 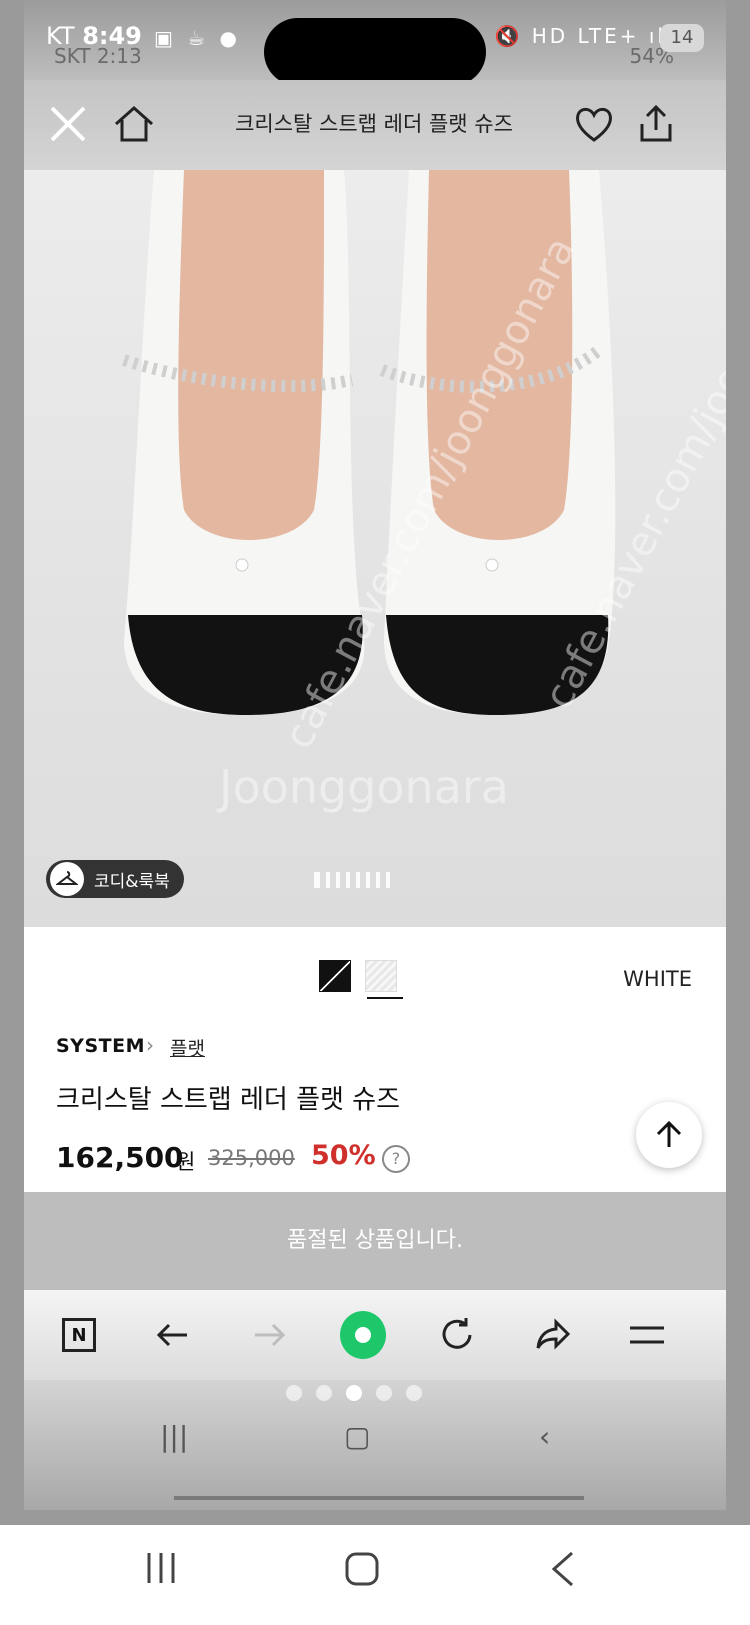 I want to click on soldout-bar: 품절된 상품입니다., so click(x=375, y=1241).